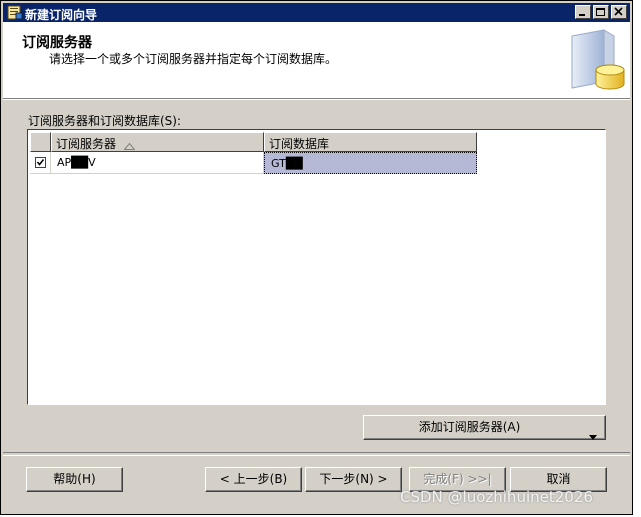  Describe the element at coordinates (316, 99) in the screenshot. I see `header-divider` at that location.